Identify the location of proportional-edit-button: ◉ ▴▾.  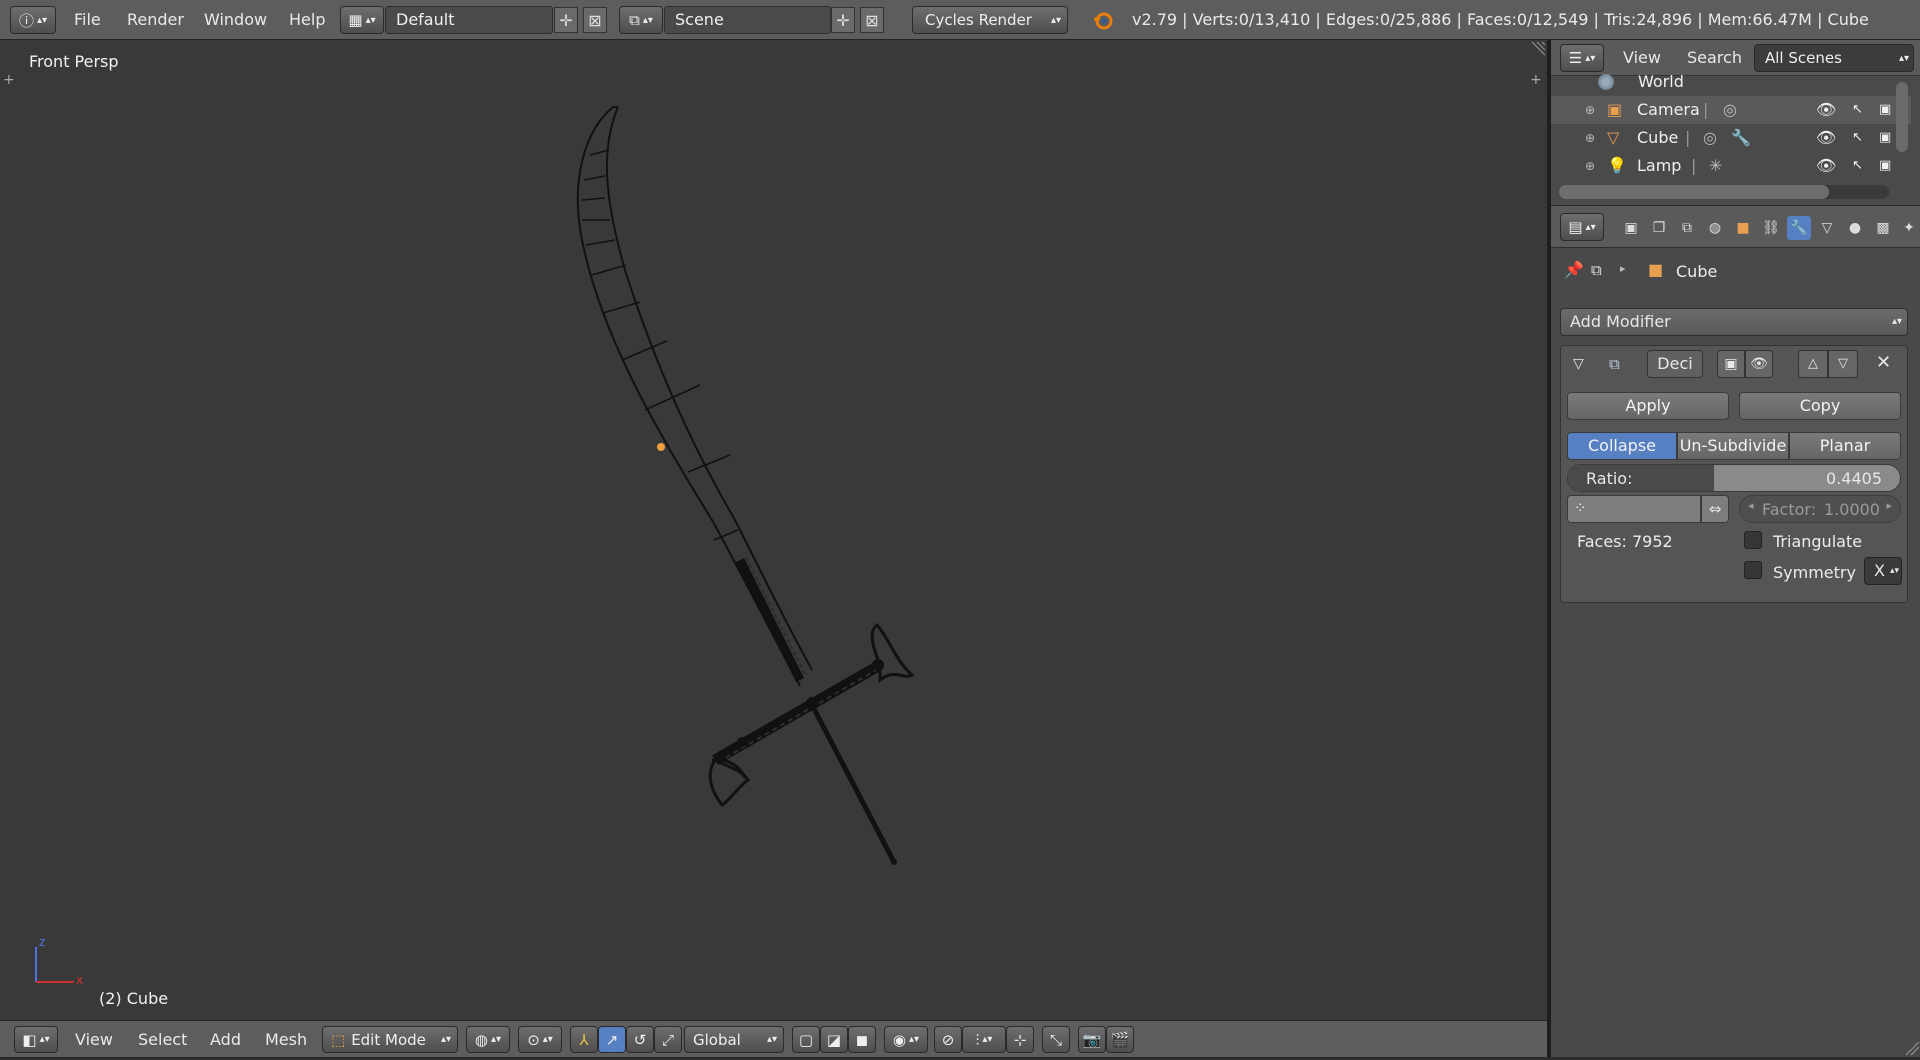
(906, 1039).